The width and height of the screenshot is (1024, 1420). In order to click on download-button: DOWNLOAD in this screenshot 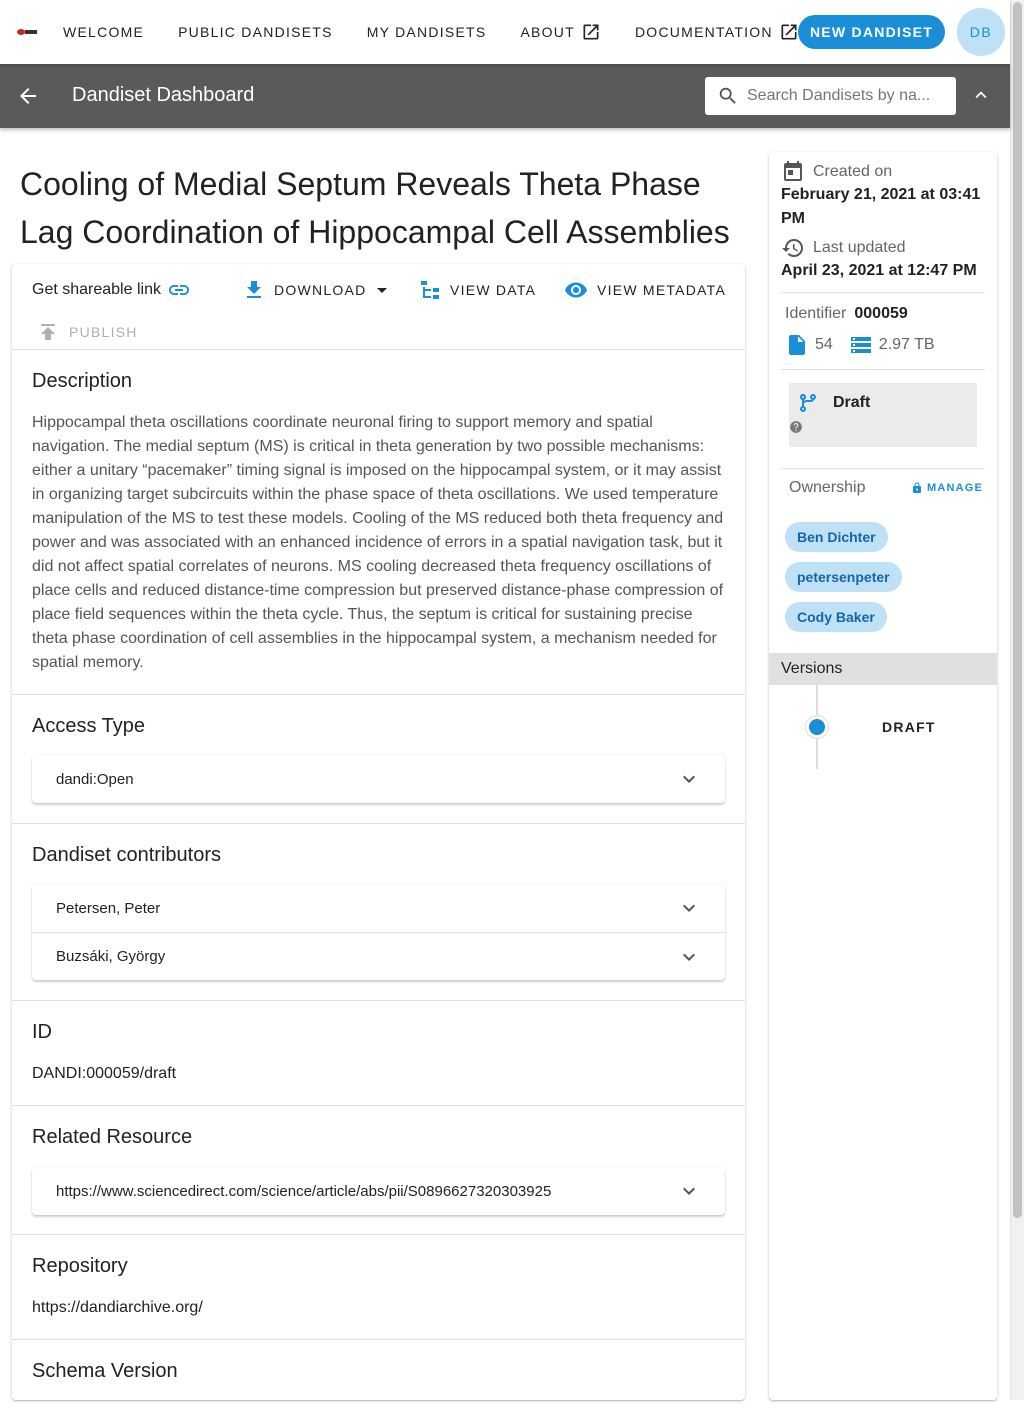, I will do `click(318, 290)`.